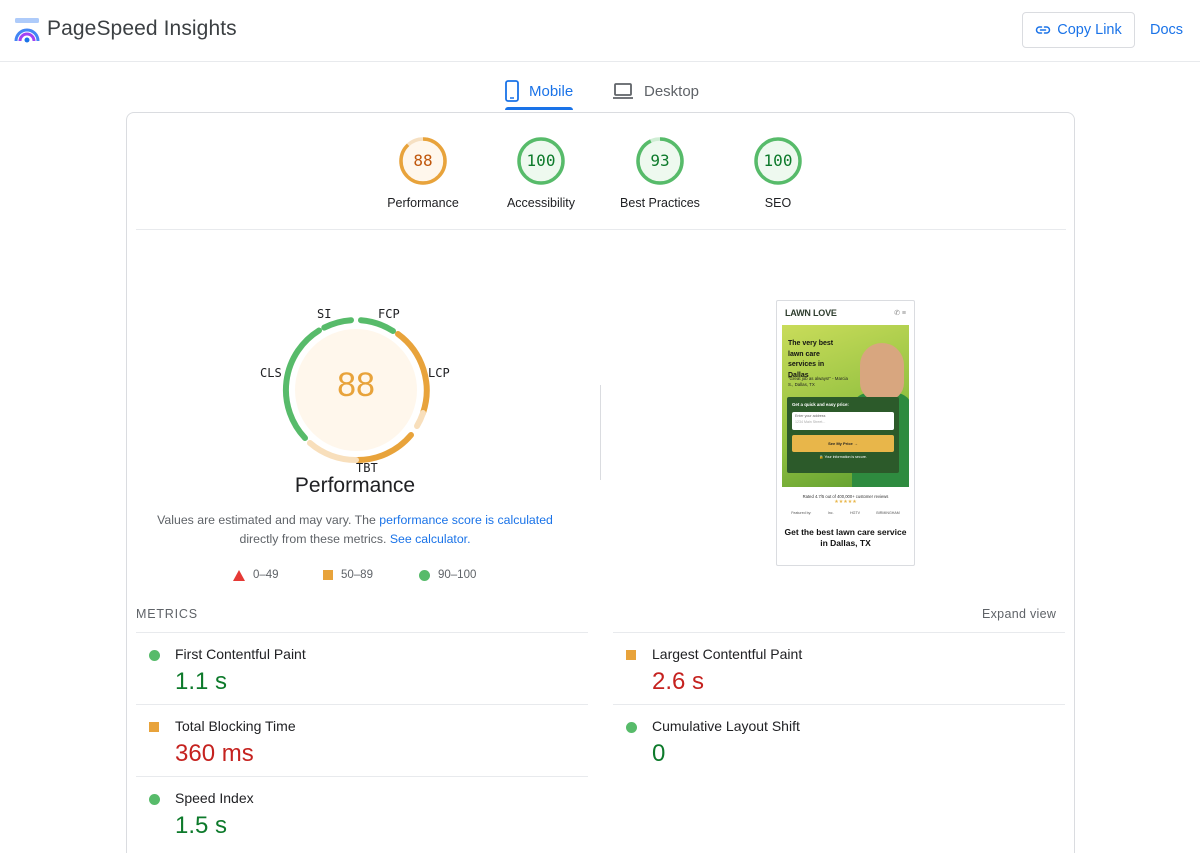 This screenshot has width=1200, height=853. Describe the element at coordinates (239, 575) in the screenshot. I see `triangle-icon` at that location.